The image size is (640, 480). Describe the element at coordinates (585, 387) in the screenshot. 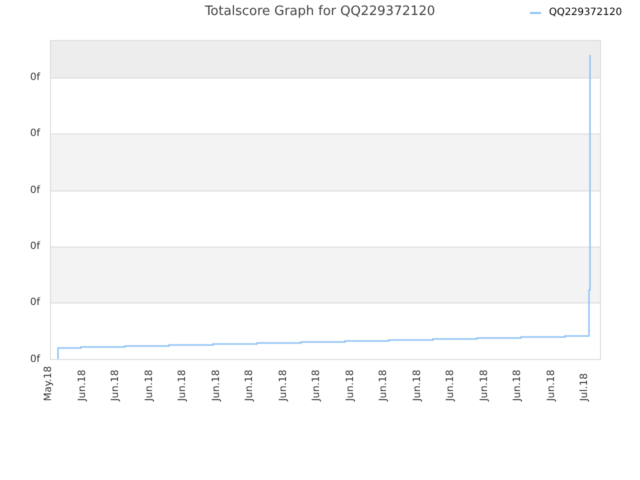

I see `x-tick-label: Jul.18` at that location.